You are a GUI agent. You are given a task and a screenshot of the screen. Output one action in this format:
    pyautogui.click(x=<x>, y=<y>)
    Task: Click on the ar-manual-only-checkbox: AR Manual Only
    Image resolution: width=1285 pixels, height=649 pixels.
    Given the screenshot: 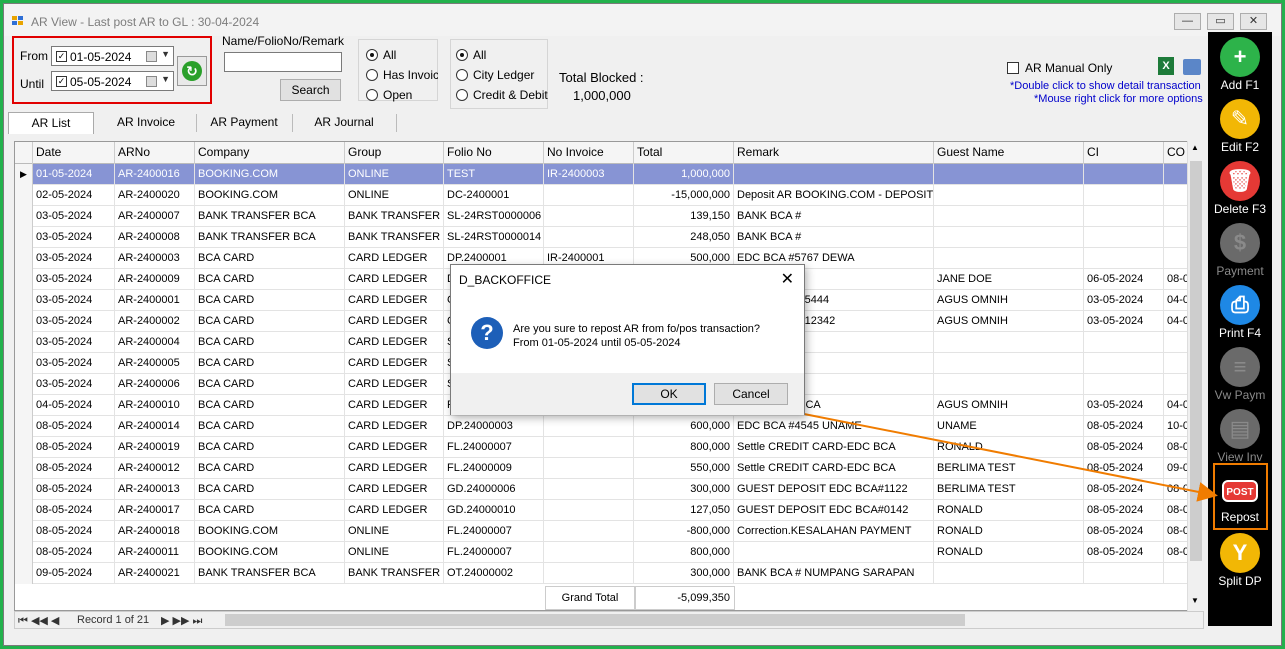 What is the action you would take?
    pyautogui.click(x=1059, y=68)
    